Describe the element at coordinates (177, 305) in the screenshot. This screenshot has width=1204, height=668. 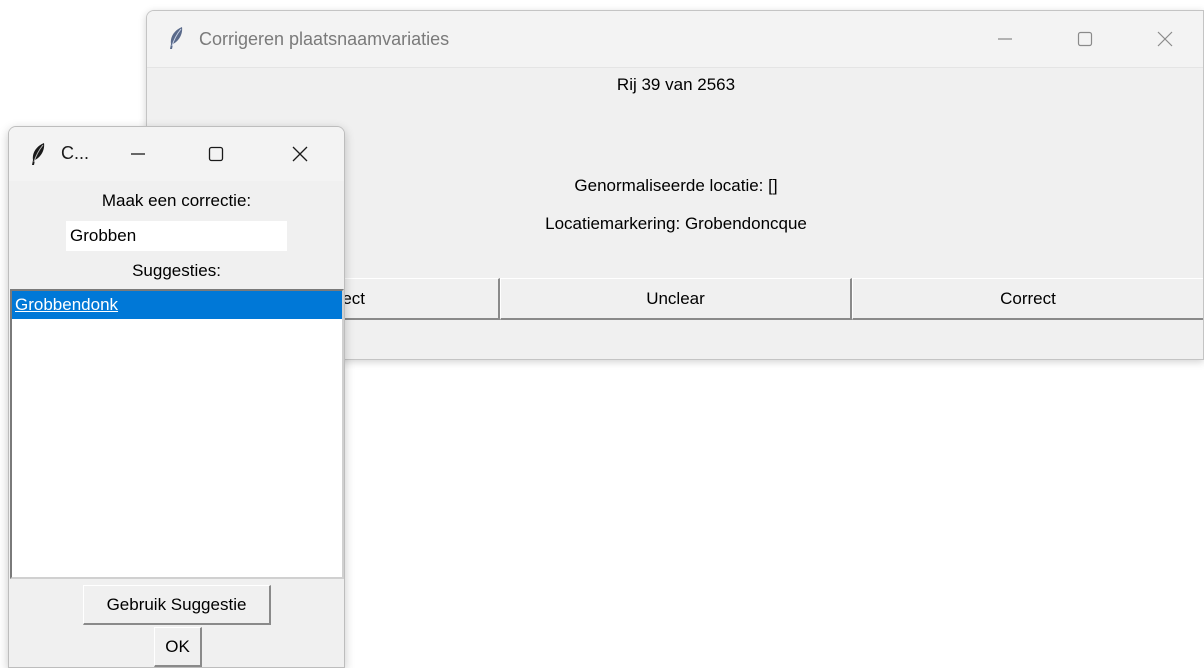
I see `list-item: Grobbendonk` at that location.